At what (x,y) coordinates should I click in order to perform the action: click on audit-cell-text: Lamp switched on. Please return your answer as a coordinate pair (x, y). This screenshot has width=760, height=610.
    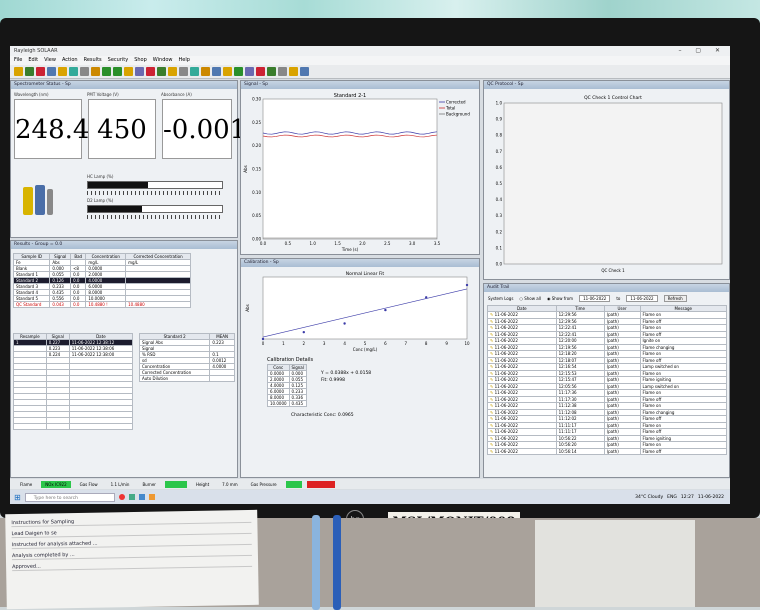
    Looking at the image, I should click on (660, 386).